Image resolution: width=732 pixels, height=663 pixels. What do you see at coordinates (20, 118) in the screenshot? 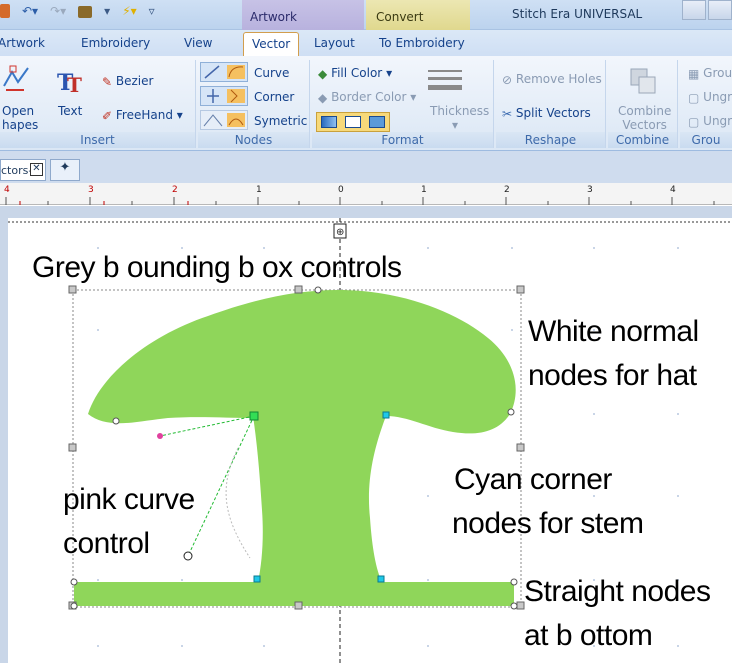
I see `open-shapes-button: Open hapes` at bounding box center [20, 118].